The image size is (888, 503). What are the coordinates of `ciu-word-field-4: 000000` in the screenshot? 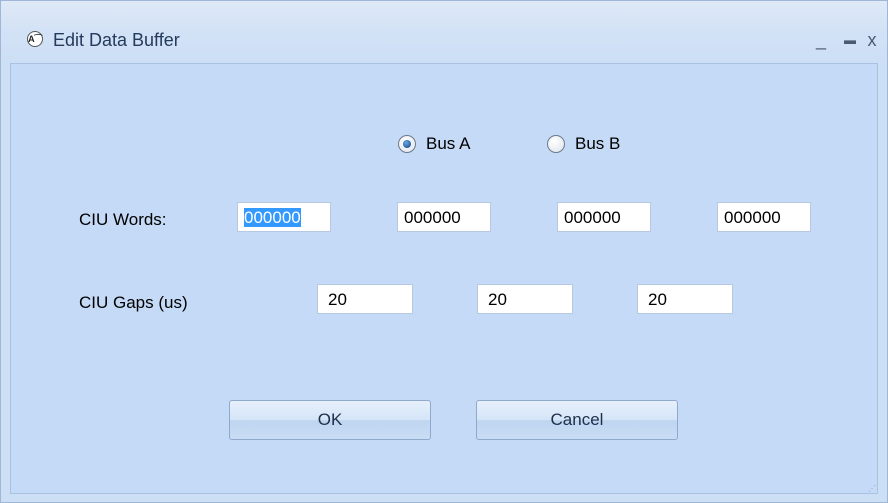 It's located at (764, 217).